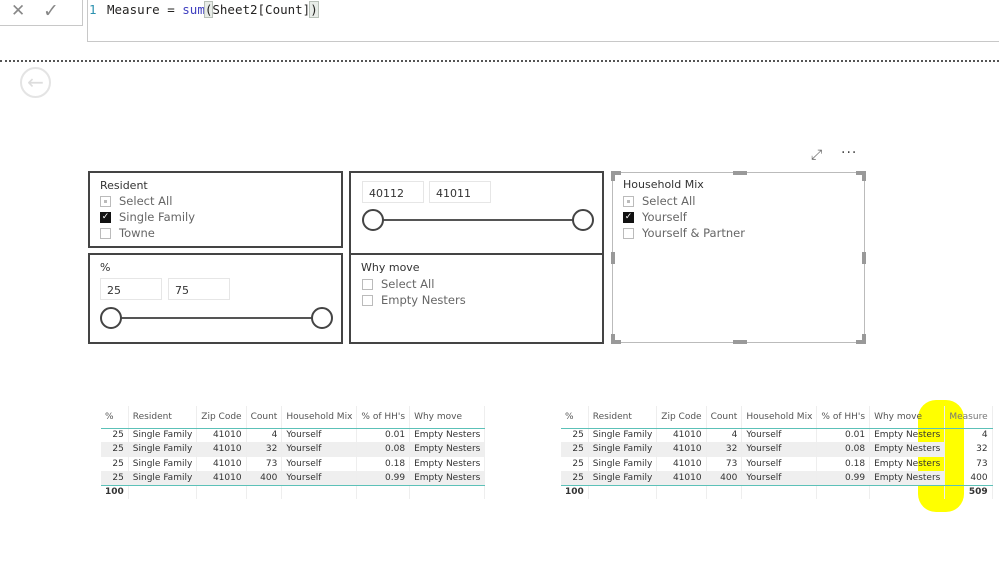 This screenshot has height=575, width=999. What do you see at coordinates (816, 155) in the screenshot?
I see `focus-mode-icon: ⤢` at bounding box center [816, 155].